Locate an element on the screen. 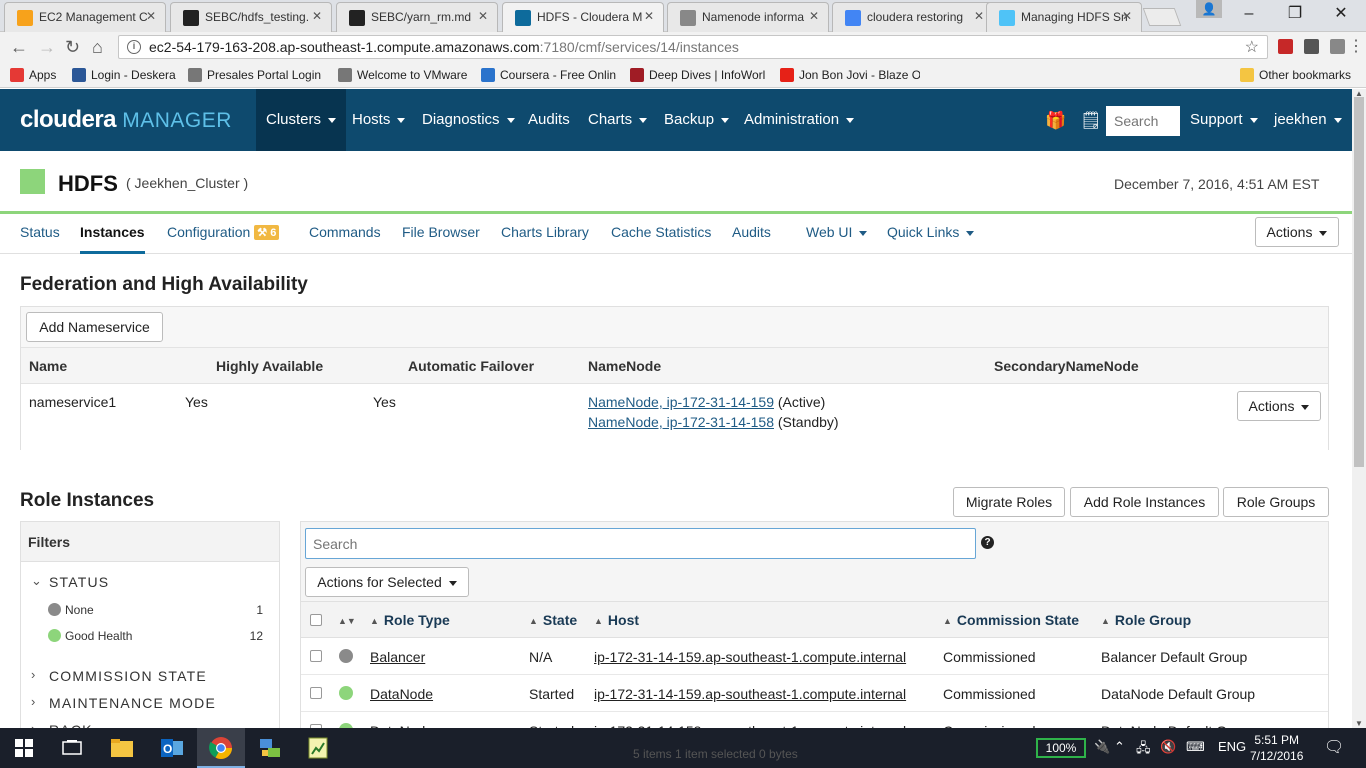 The height and width of the screenshot is (768, 1366). tab-configuration: Configuration ⚒ 6 is located at coordinates (223, 239).